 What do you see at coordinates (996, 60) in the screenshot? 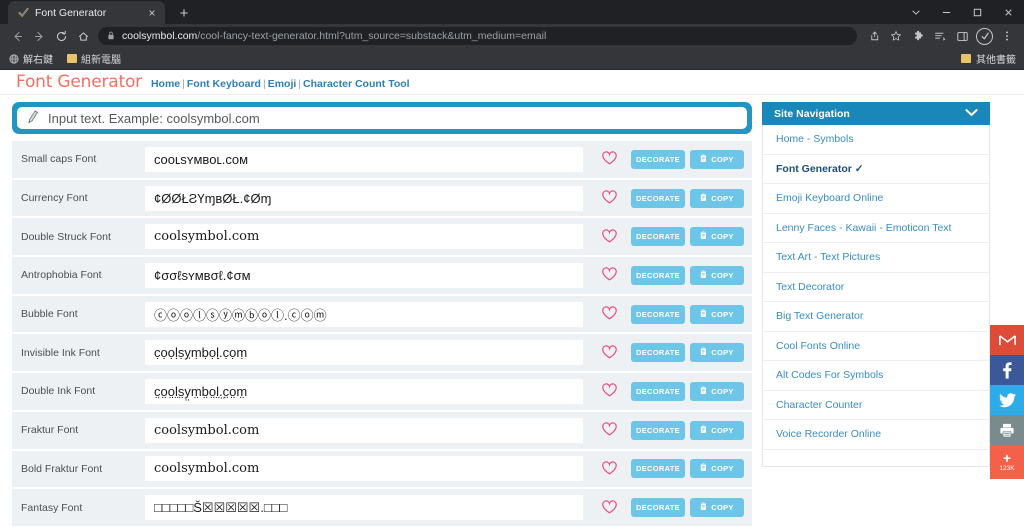
I see `other-bookmarks-label: 其他書籤` at bounding box center [996, 60].